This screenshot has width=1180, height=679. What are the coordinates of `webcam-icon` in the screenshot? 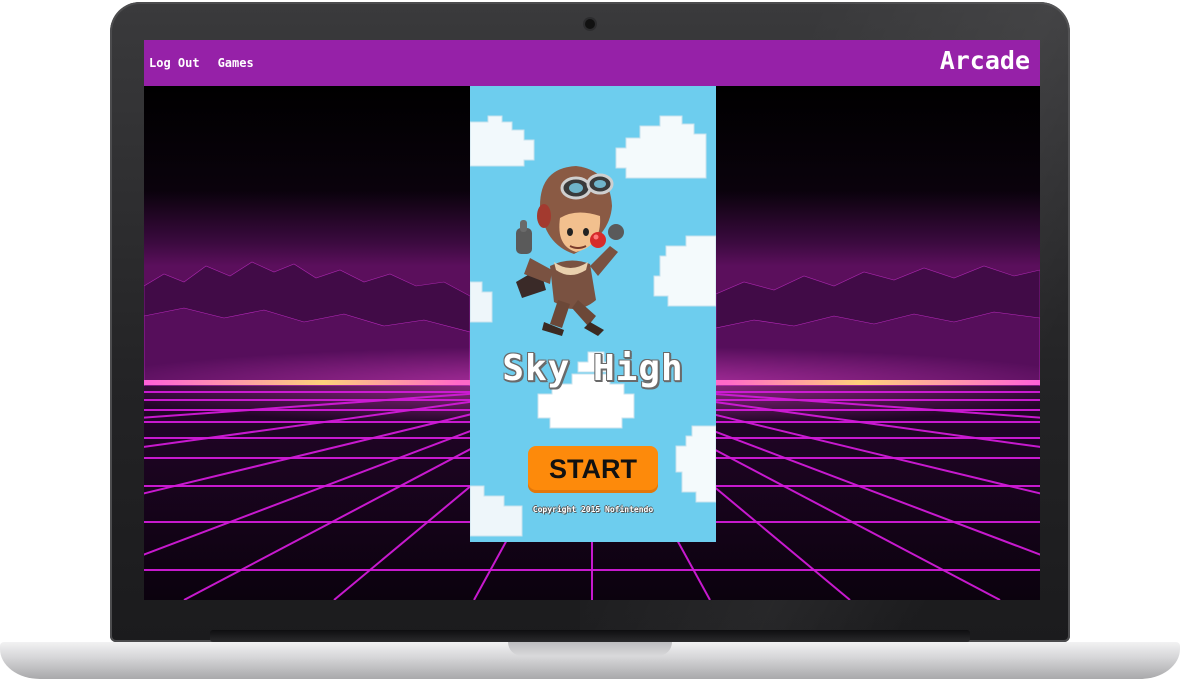 It's located at (590, 24).